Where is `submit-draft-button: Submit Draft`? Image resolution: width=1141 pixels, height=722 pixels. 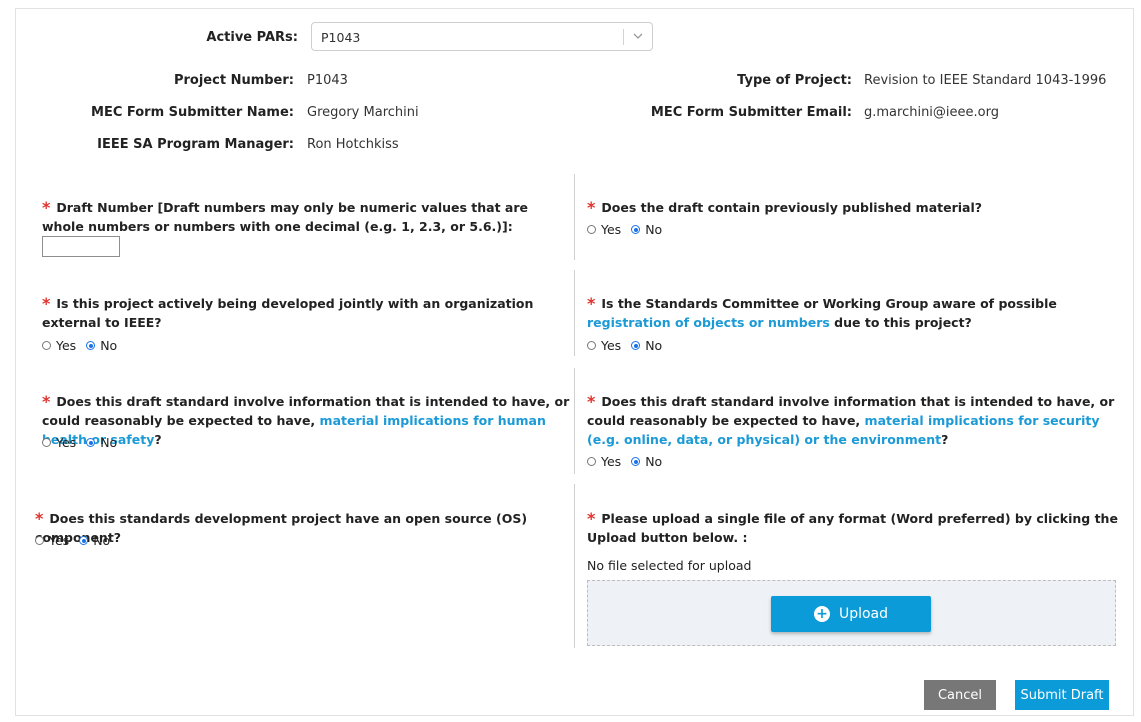
submit-draft-button: Submit Draft is located at coordinates (1062, 695).